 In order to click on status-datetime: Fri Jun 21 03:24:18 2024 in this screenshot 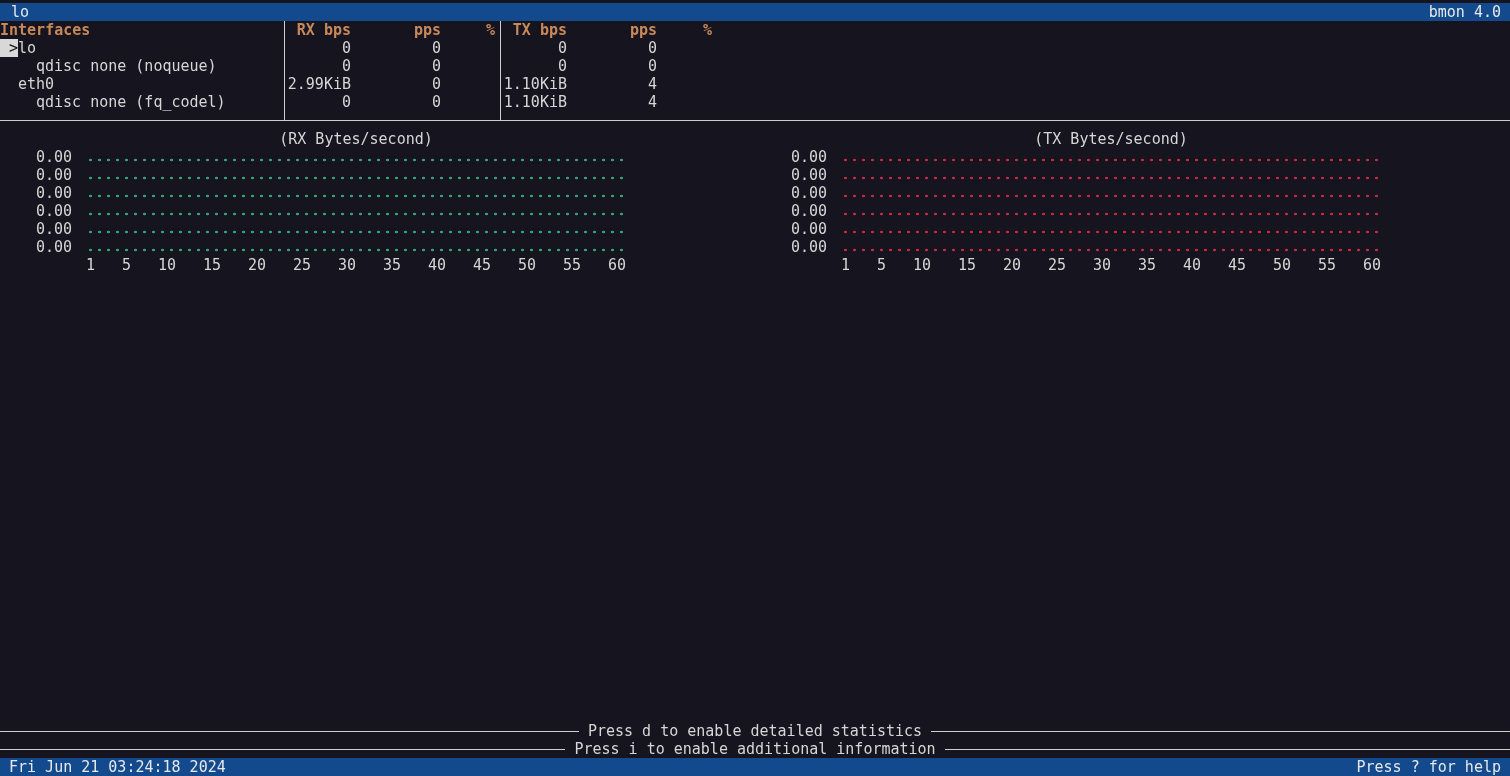, I will do `click(117, 767)`.